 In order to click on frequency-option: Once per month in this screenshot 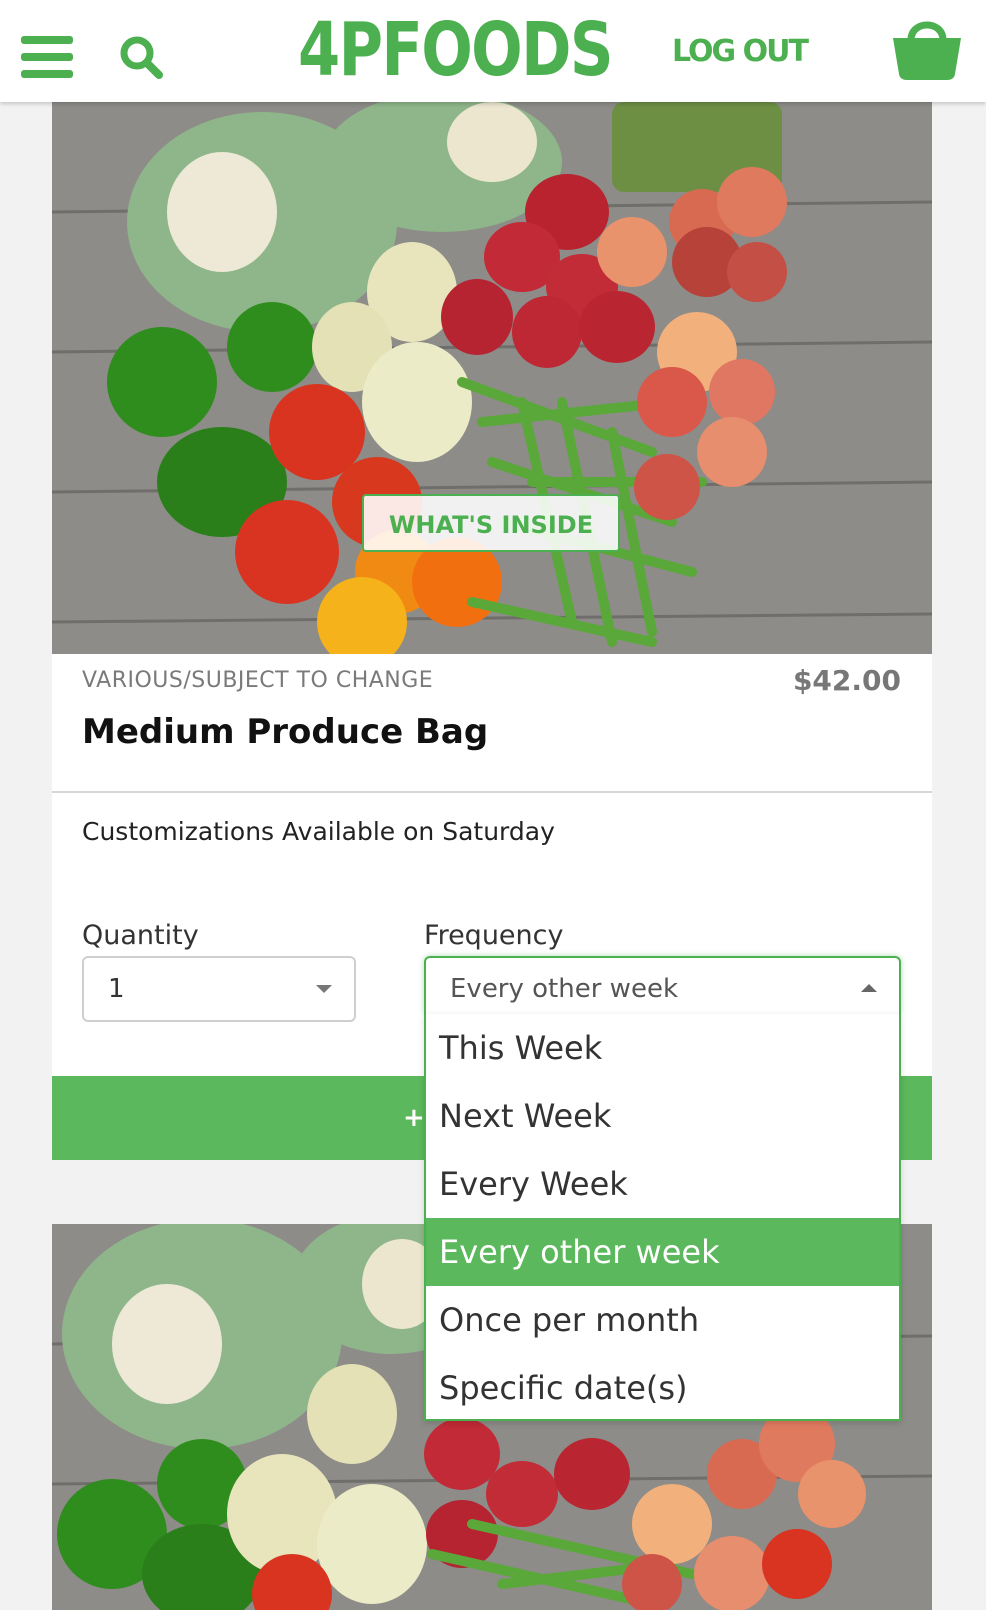, I will do `click(662, 1320)`.